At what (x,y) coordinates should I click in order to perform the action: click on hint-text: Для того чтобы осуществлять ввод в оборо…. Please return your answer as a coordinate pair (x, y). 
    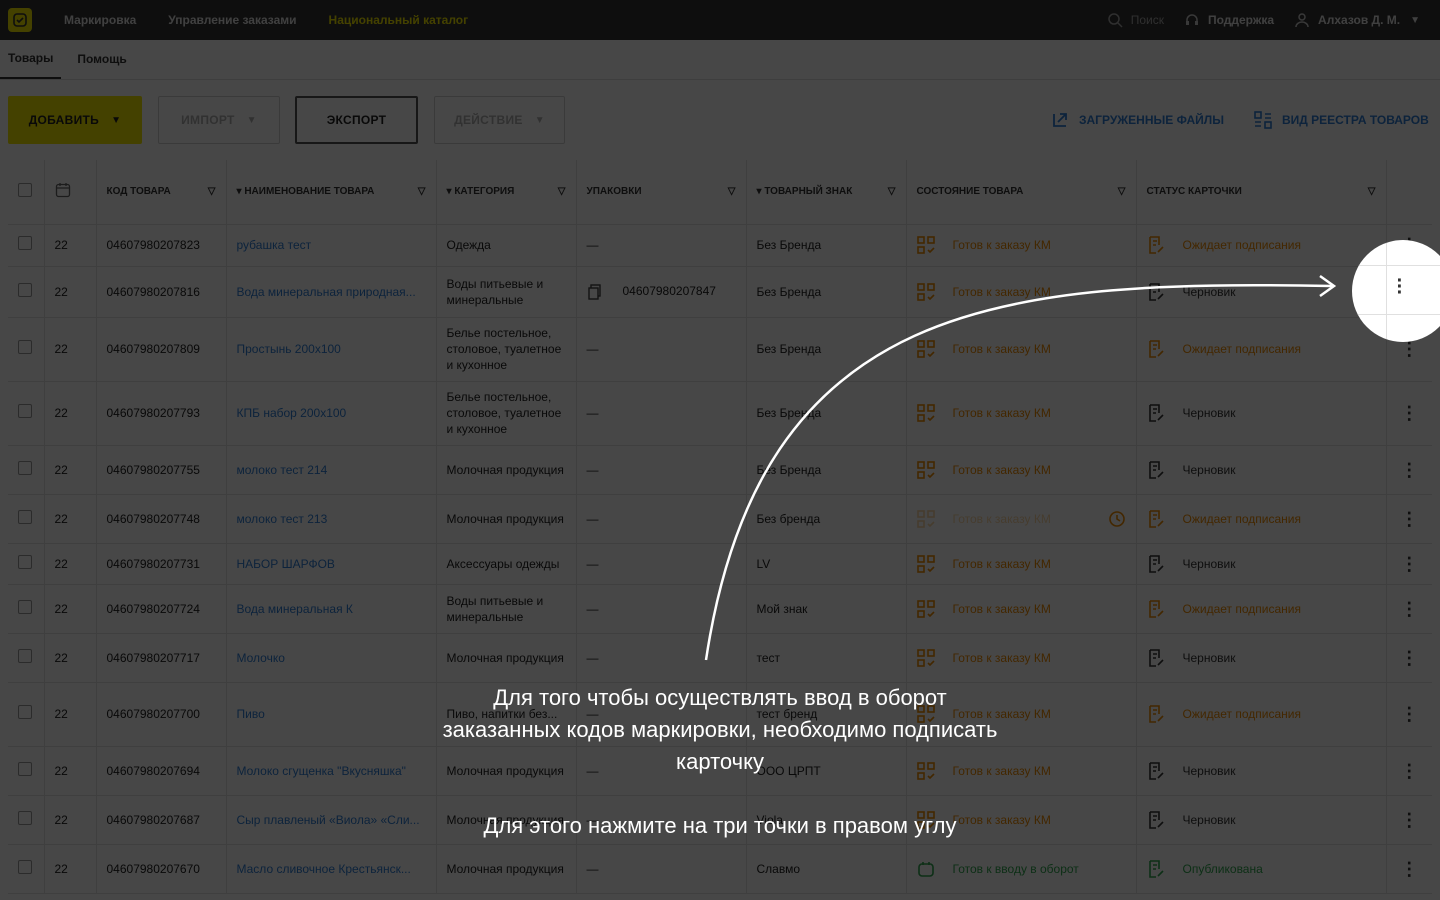
    Looking at the image, I should click on (720, 729).